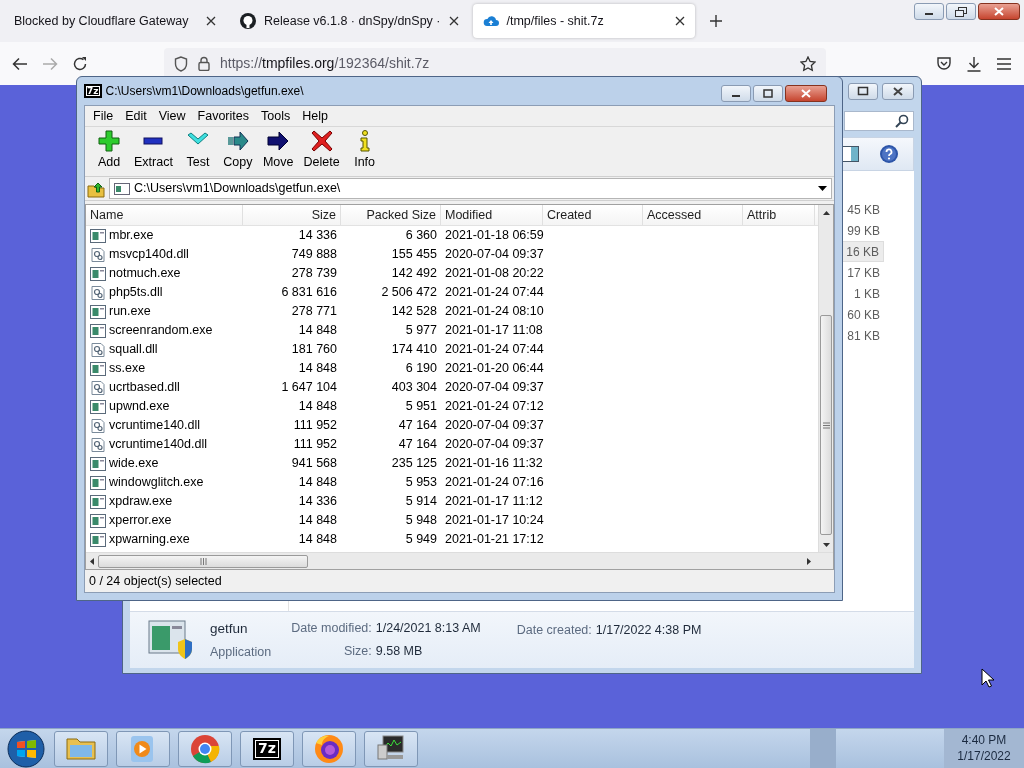 This screenshot has width=1024, height=768. What do you see at coordinates (164, 539) in the screenshot?
I see `file-name-cell: xpwarning.exe` at bounding box center [164, 539].